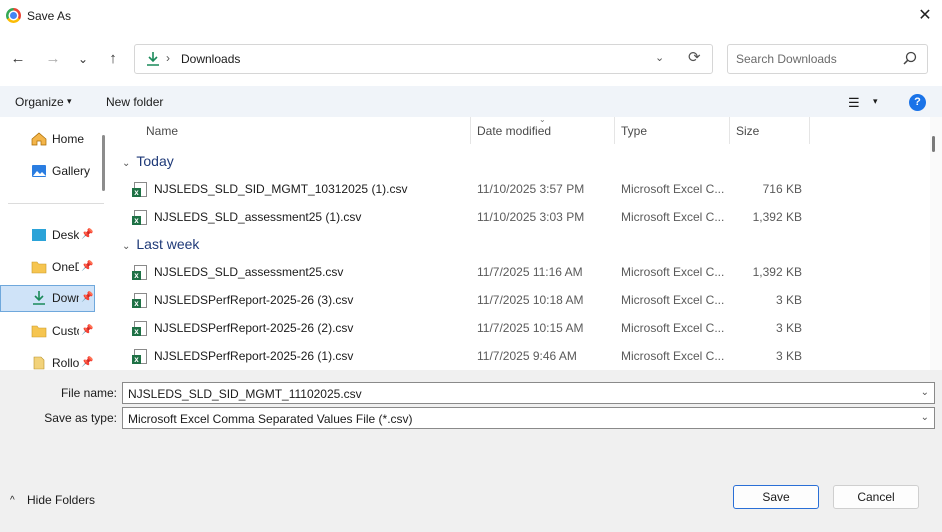 The image size is (942, 532). I want to click on group-header-last-week: ⌄ Last week, so click(160, 244).